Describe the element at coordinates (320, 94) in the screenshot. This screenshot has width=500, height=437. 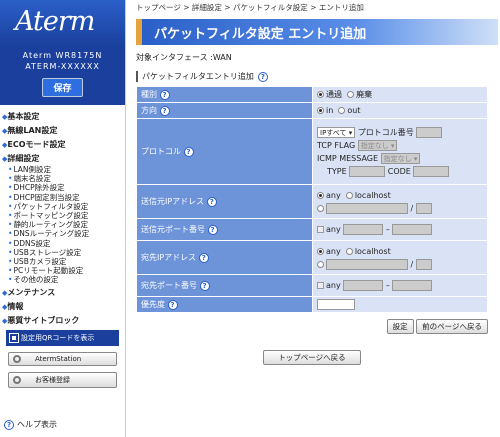
I see `type-pass-radio` at that location.